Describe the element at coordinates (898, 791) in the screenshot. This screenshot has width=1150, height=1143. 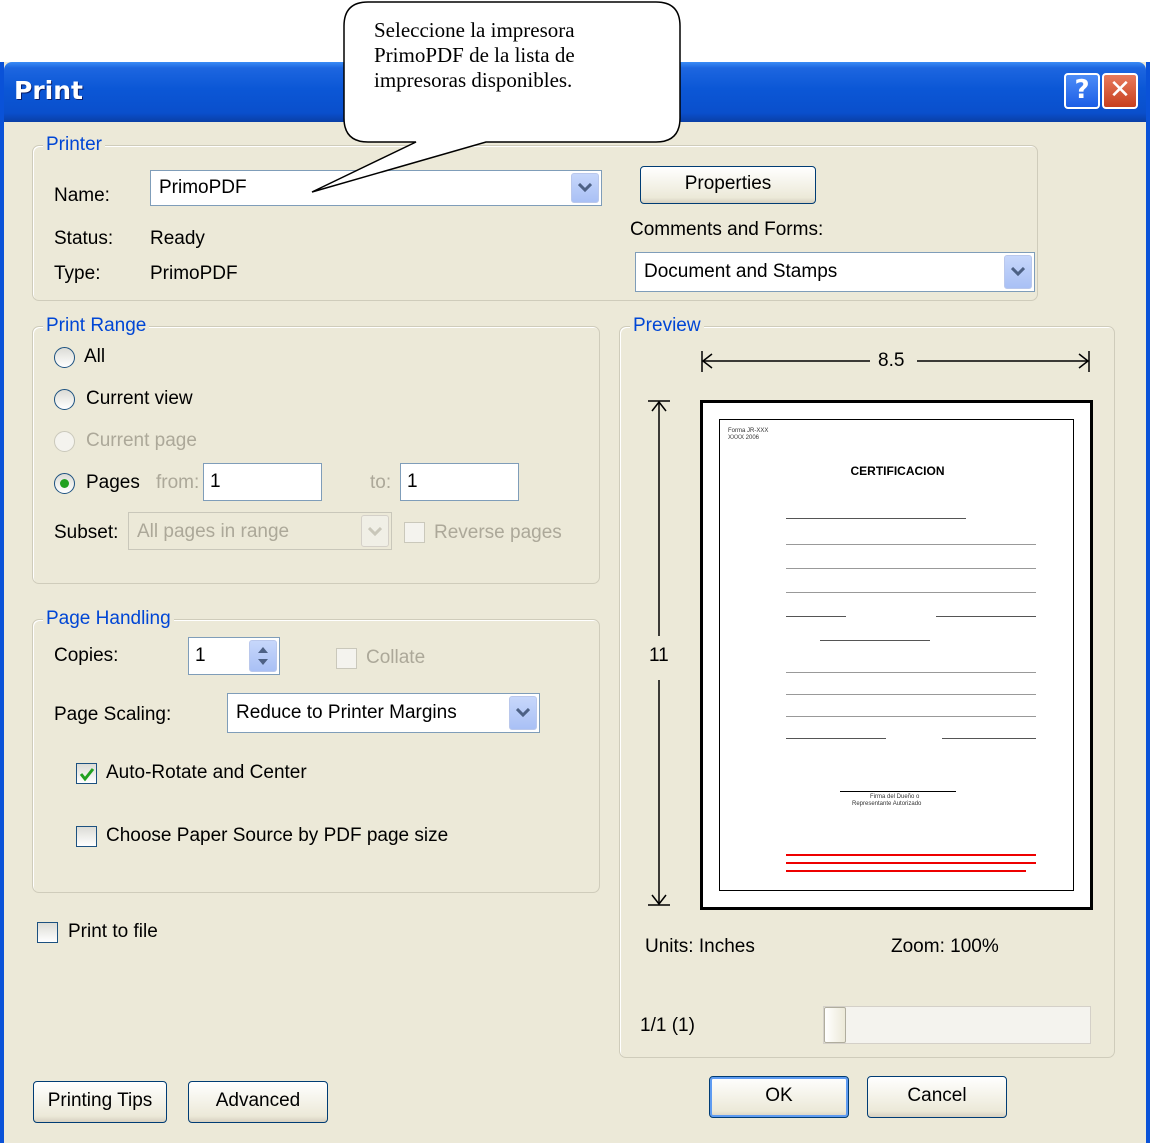
I see `doc-signature-line` at that location.